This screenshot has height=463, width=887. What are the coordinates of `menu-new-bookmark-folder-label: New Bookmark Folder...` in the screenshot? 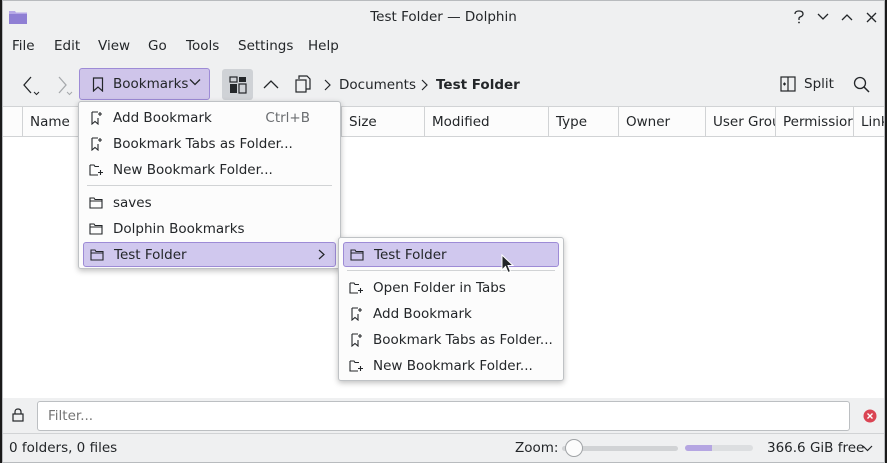 It's located at (193, 169).